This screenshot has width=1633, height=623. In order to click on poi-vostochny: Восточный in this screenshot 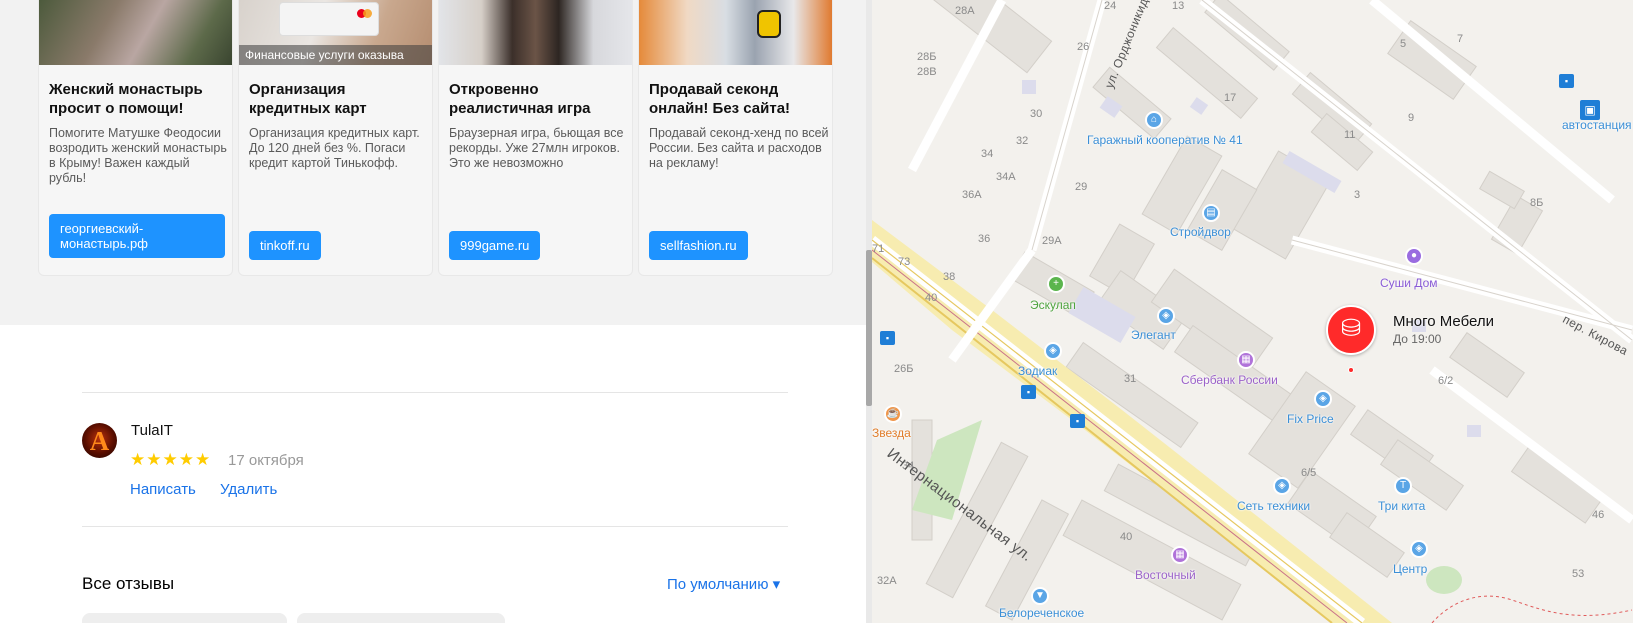, I will do `click(1165, 575)`.